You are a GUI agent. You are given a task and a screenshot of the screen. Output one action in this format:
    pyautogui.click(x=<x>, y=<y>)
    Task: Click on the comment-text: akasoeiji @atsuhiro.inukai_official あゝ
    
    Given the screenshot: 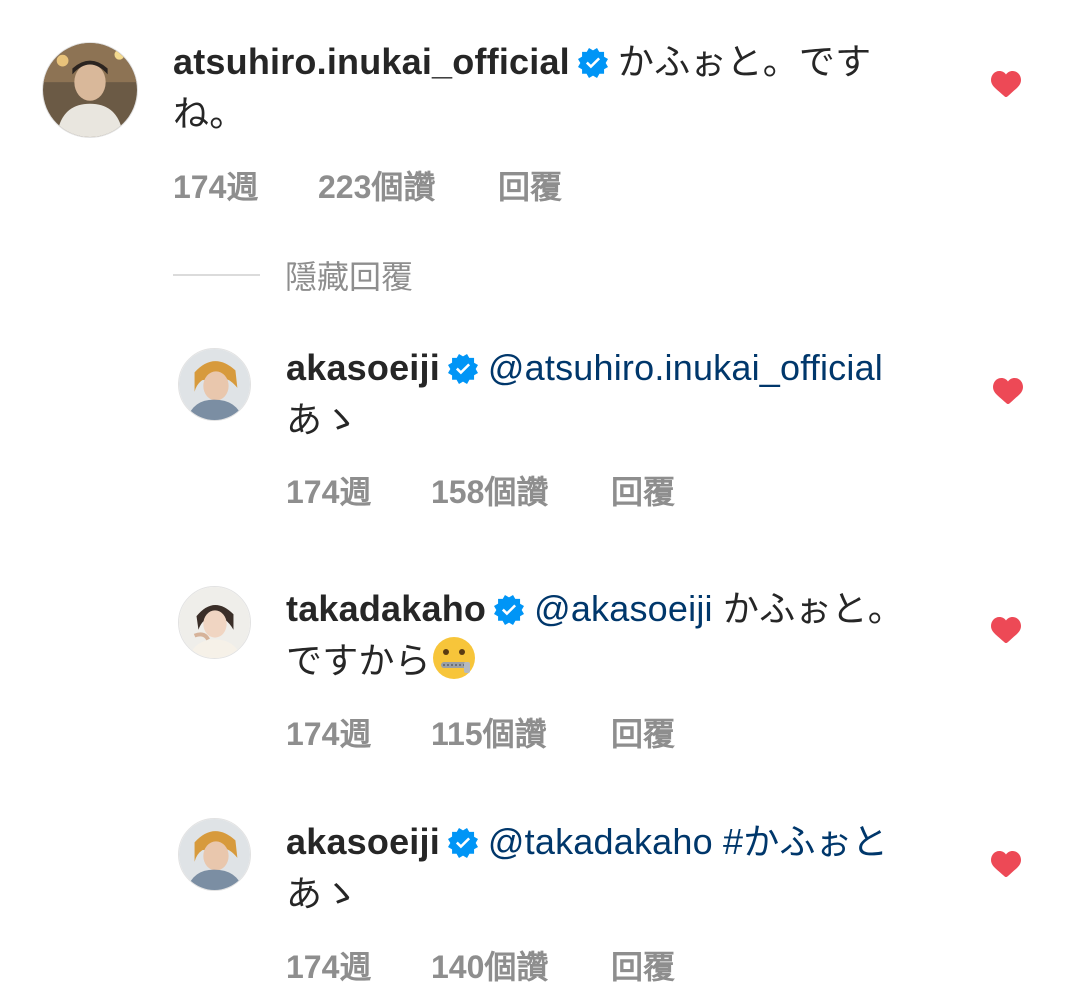 What is the action you would take?
    pyautogui.click(x=626, y=394)
    